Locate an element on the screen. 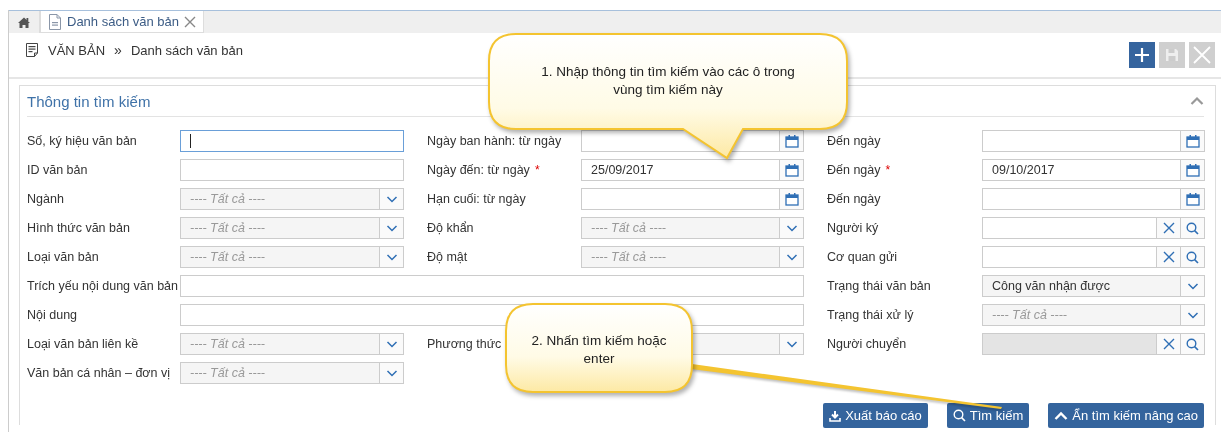  field-label: ID văn bản is located at coordinates (57, 170).